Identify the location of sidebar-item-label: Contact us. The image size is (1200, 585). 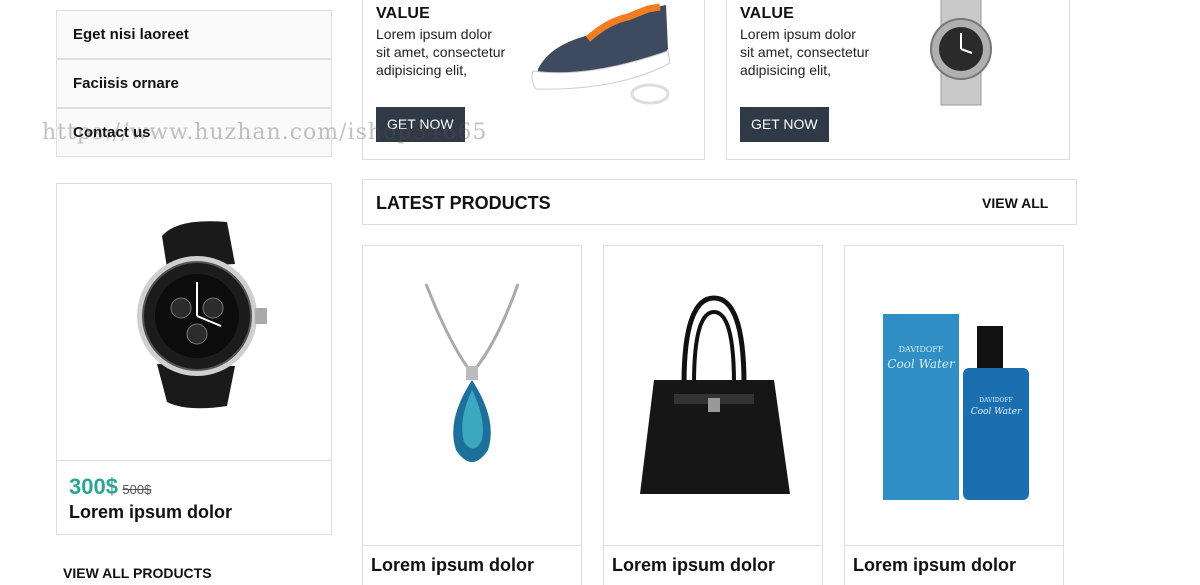
(112, 132).